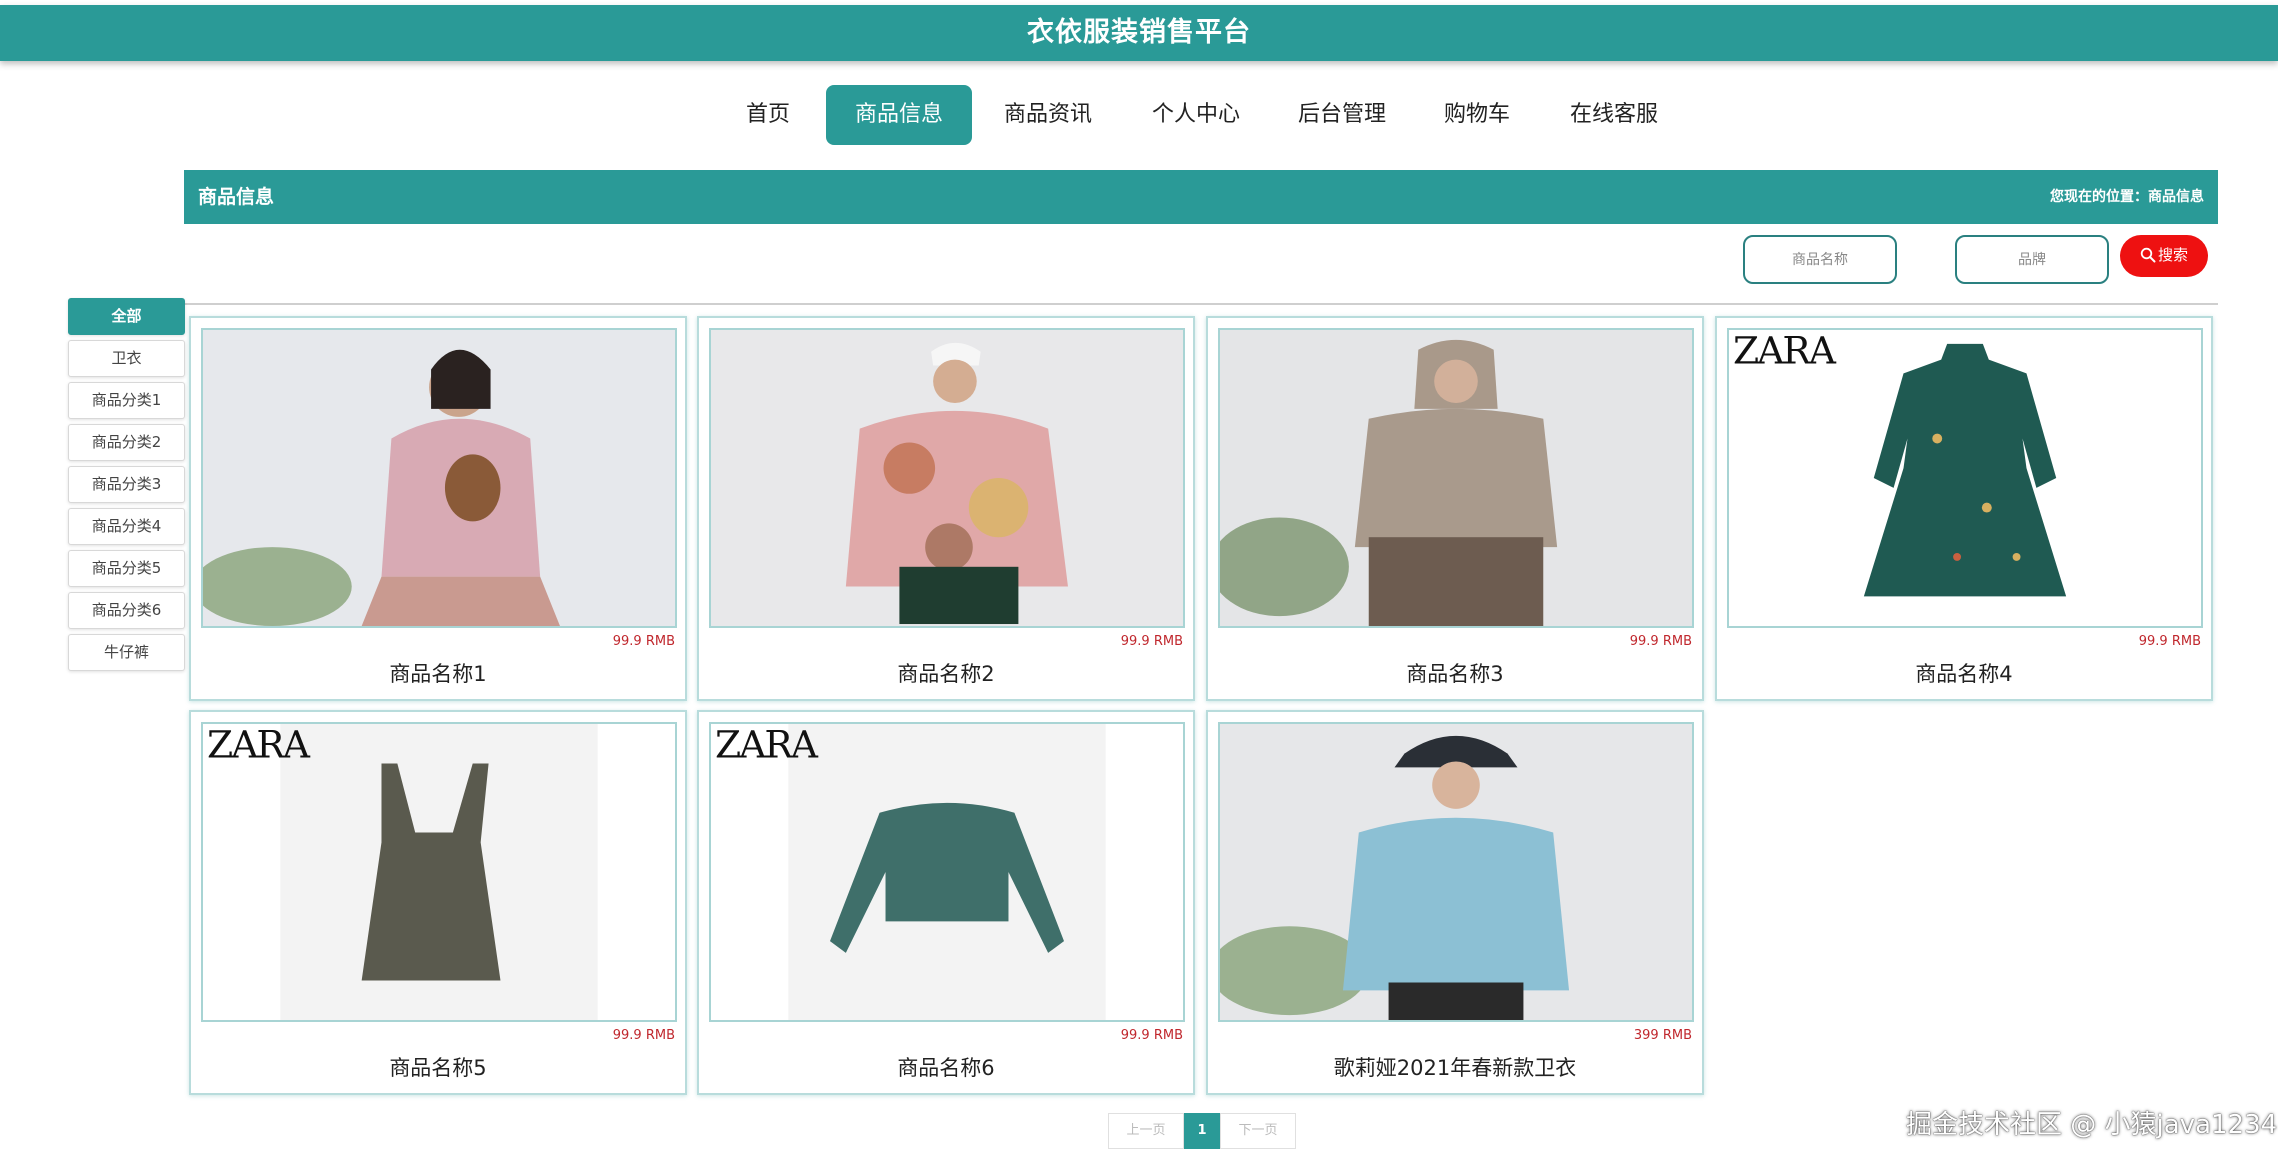  Describe the element at coordinates (899, 115) in the screenshot. I see `nav-products: 商品信息` at that location.